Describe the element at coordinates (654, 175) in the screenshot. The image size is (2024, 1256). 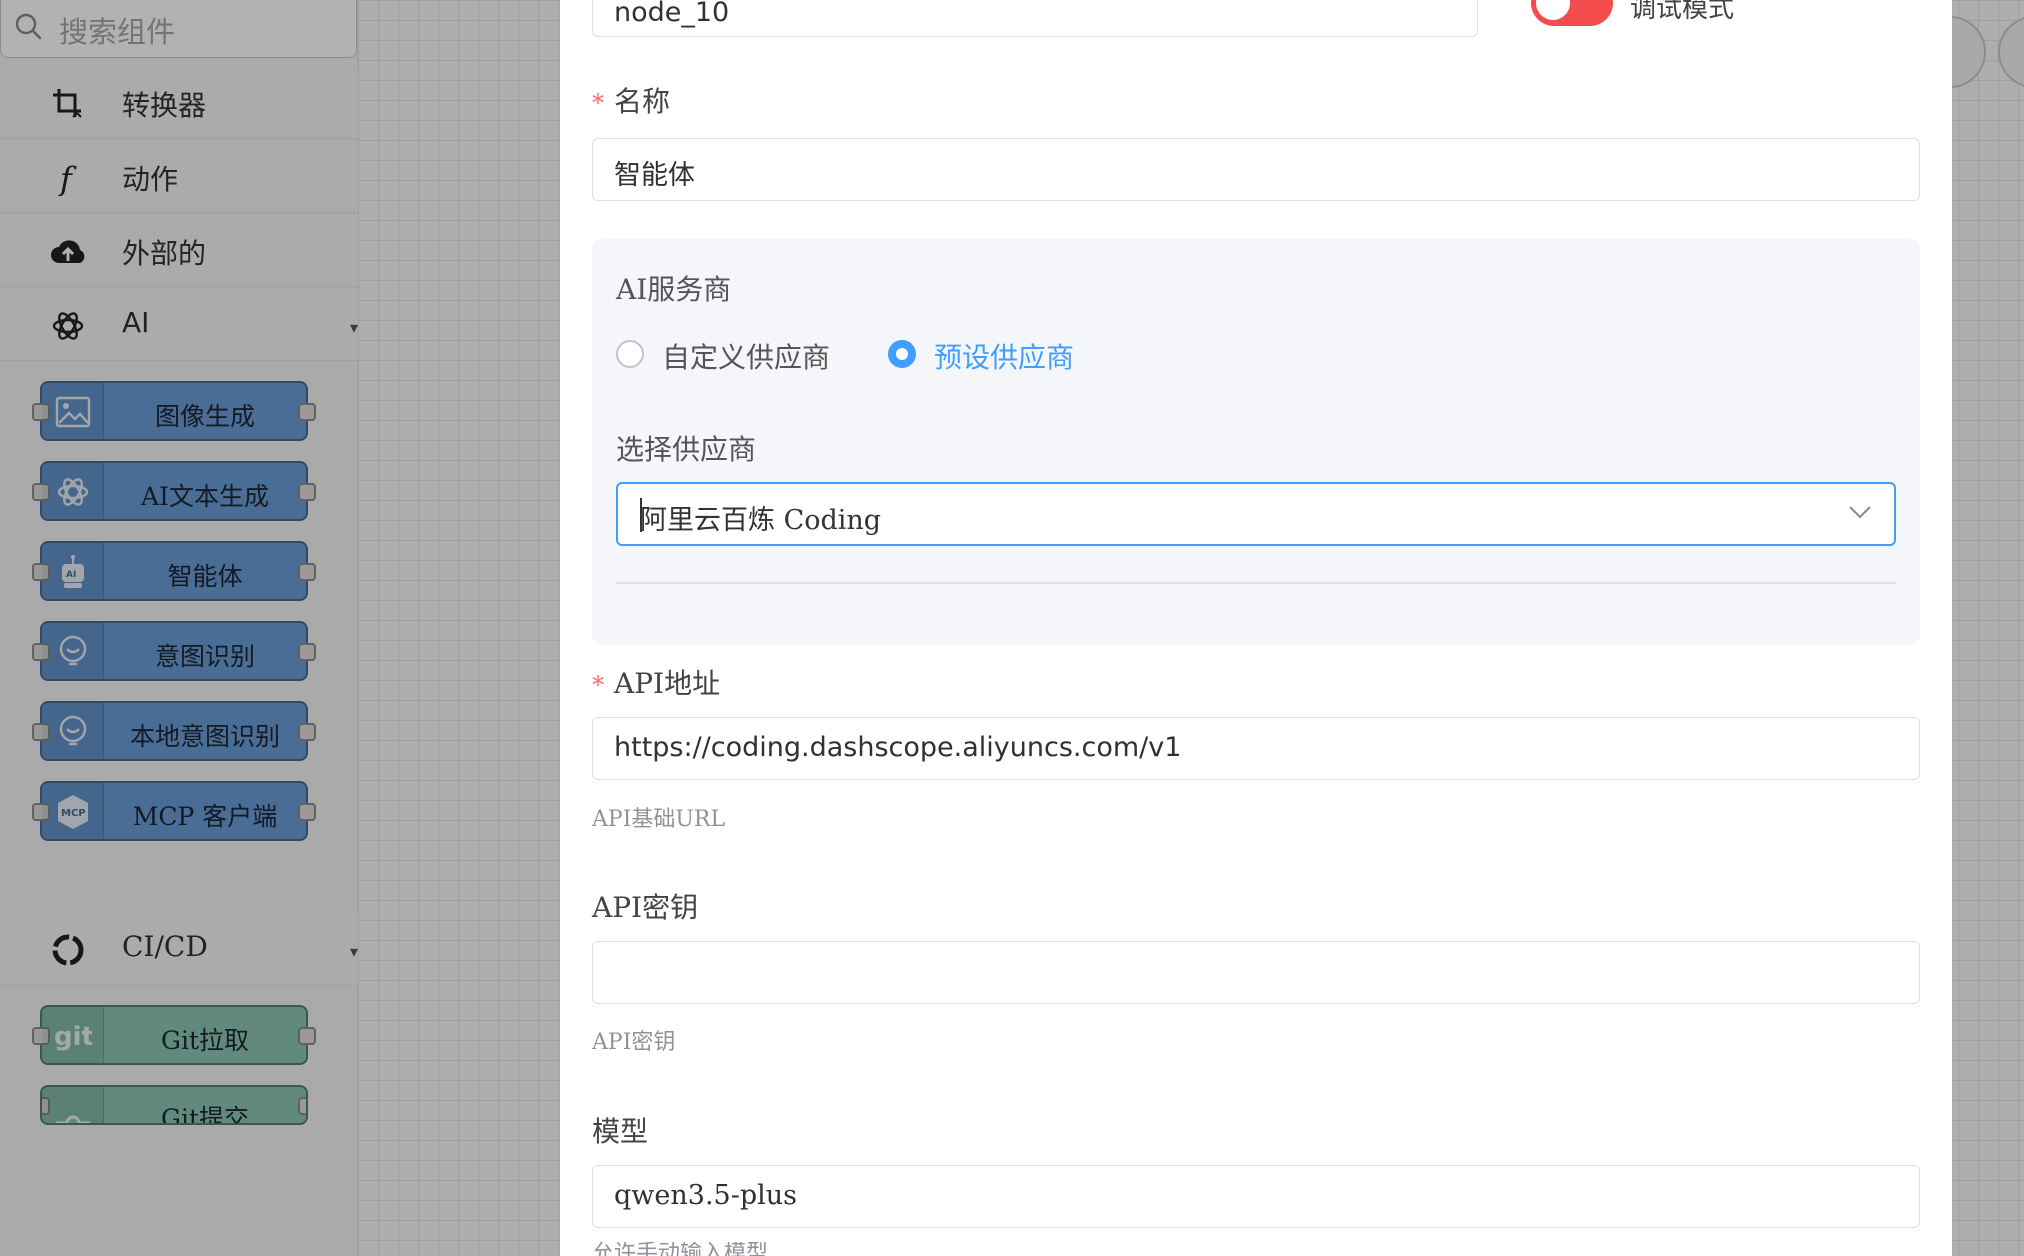
I see `name-value: 智能体` at that location.